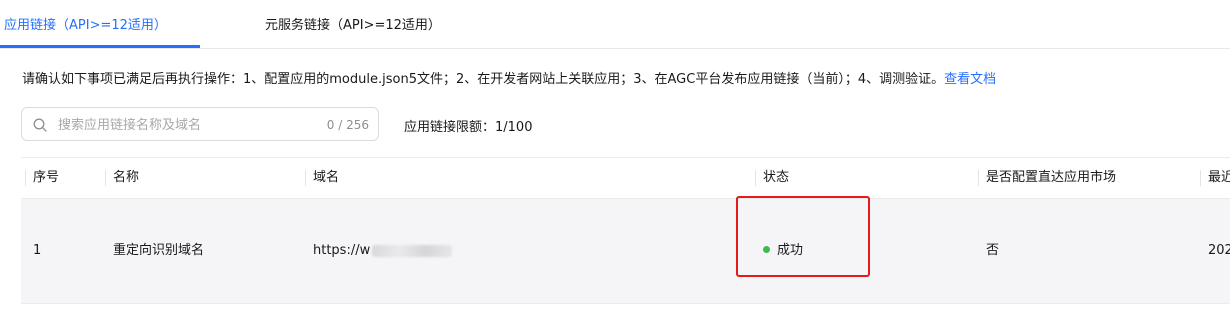 This screenshot has width=1230, height=332. Describe the element at coordinates (776, 177) in the screenshot. I see `column-header-label: 状态` at that location.